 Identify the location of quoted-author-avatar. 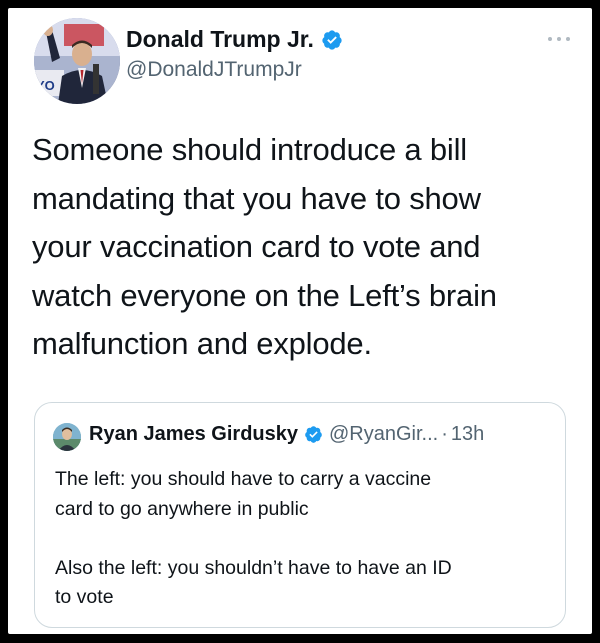
(67, 437).